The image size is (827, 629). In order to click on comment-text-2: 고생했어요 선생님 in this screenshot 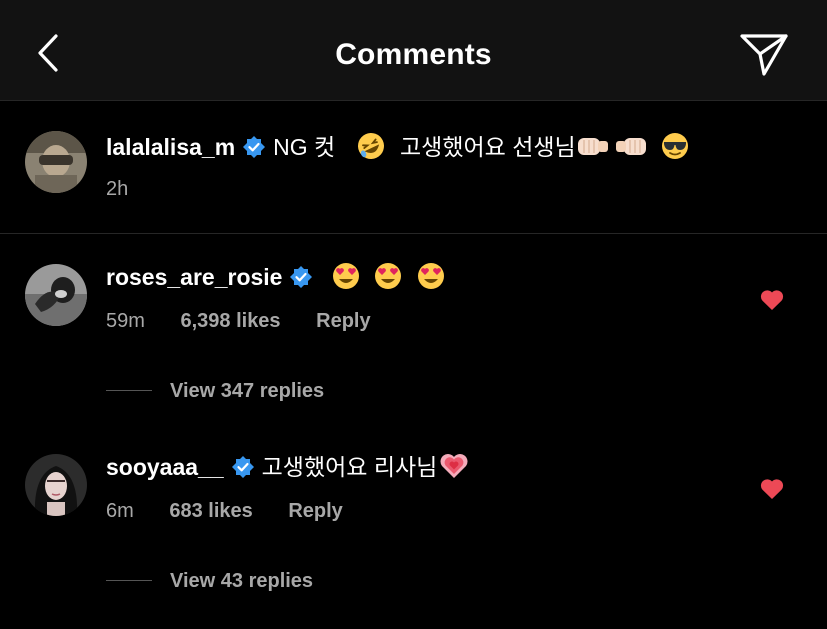, I will do `click(488, 147)`.